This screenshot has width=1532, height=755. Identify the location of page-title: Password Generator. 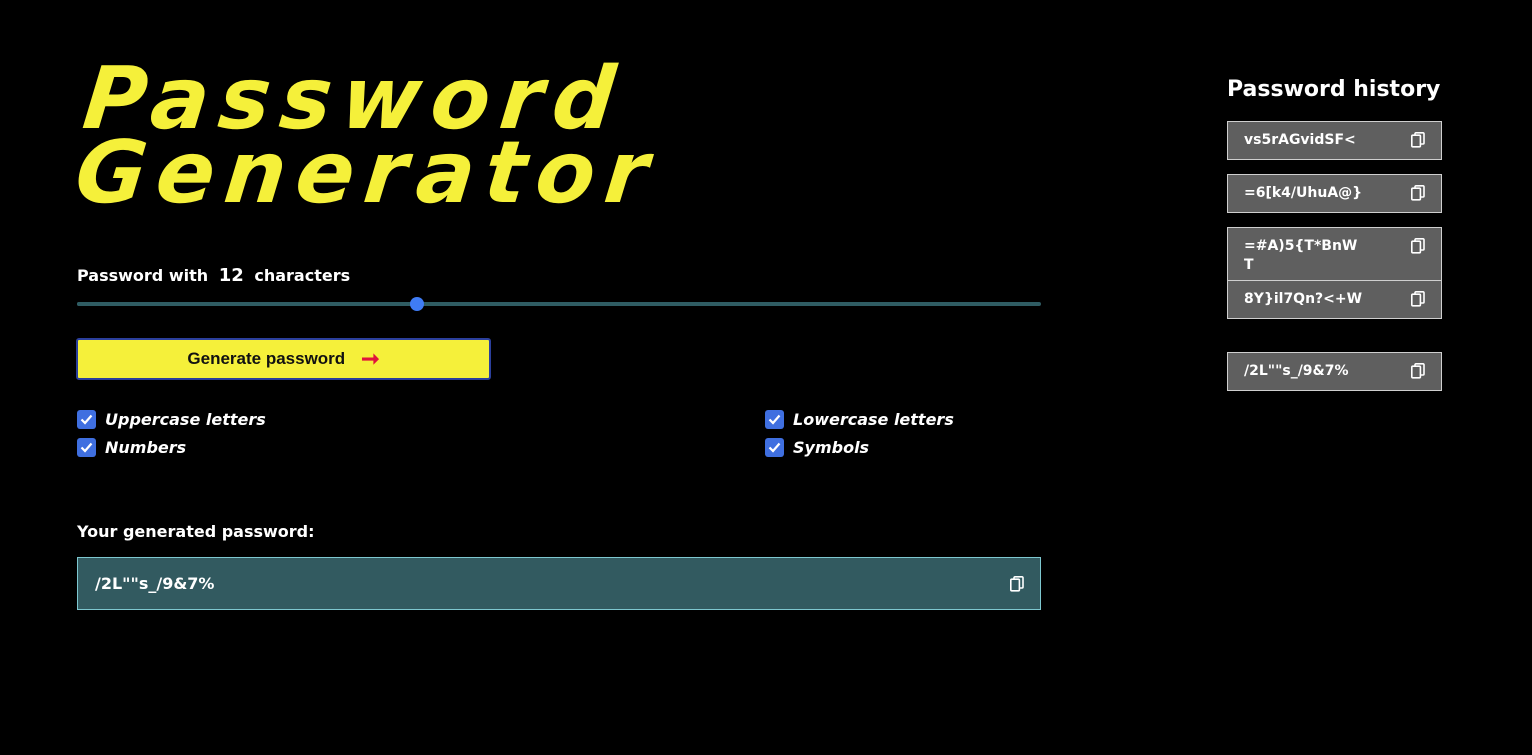
(369, 136).